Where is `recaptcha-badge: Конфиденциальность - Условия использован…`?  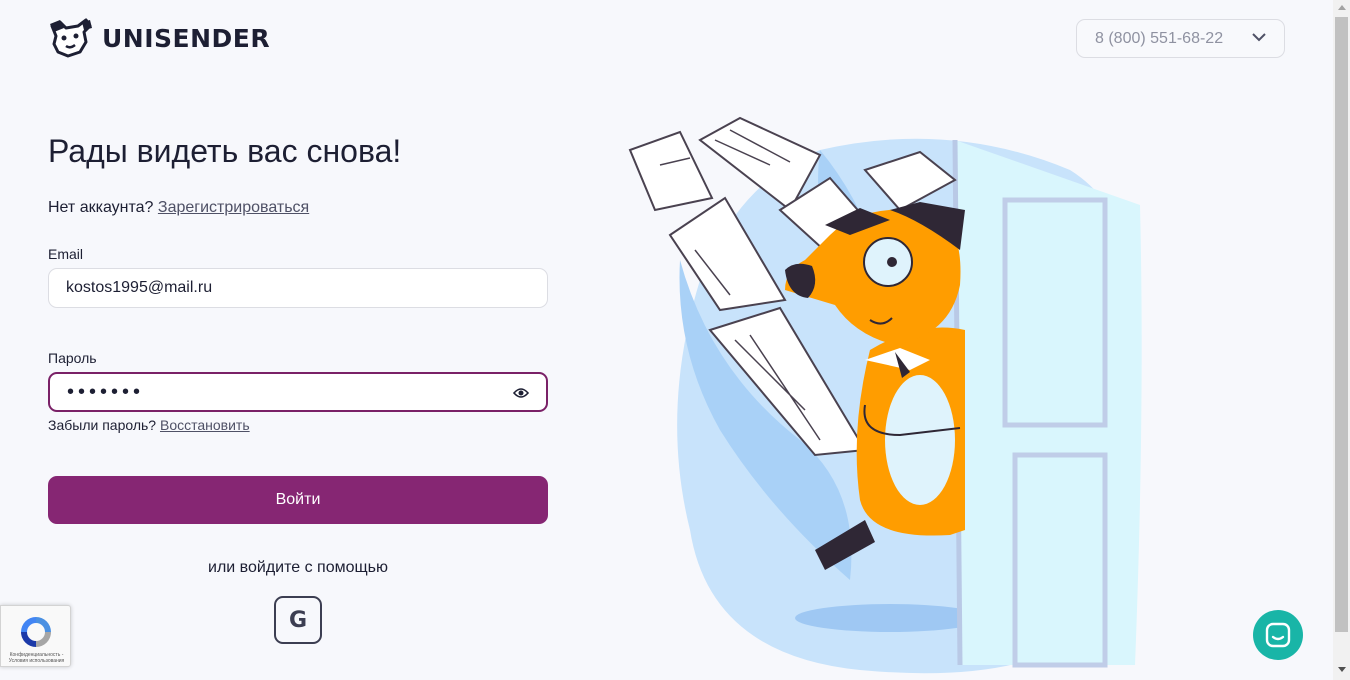
recaptcha-badge: Конфиденциальность - Условия использован… is located at coordinates (35, 636).